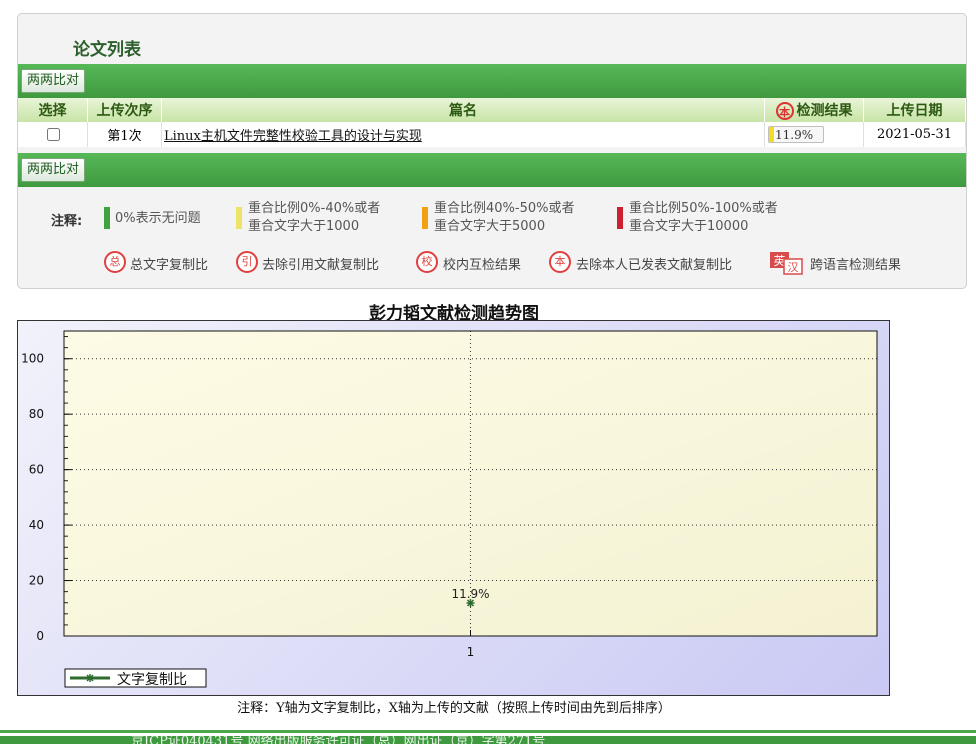  Describe the element at coordinates (463, 110) in the screenshot. I see `col-title: 篇名` at that location.